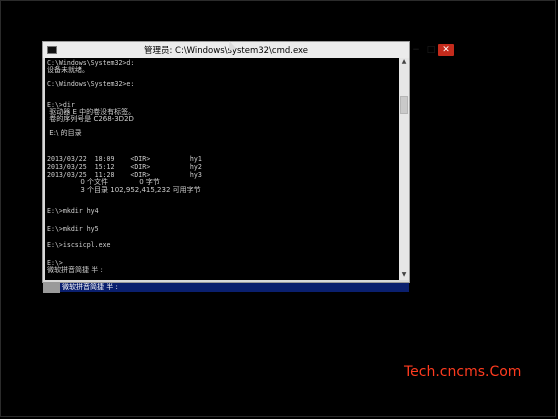 The width and height of the screenshot is (558, 419). Describe the element at coordinates (68, 70) in the screenshot. I see `console-line: 设备未就绪。` at that location.